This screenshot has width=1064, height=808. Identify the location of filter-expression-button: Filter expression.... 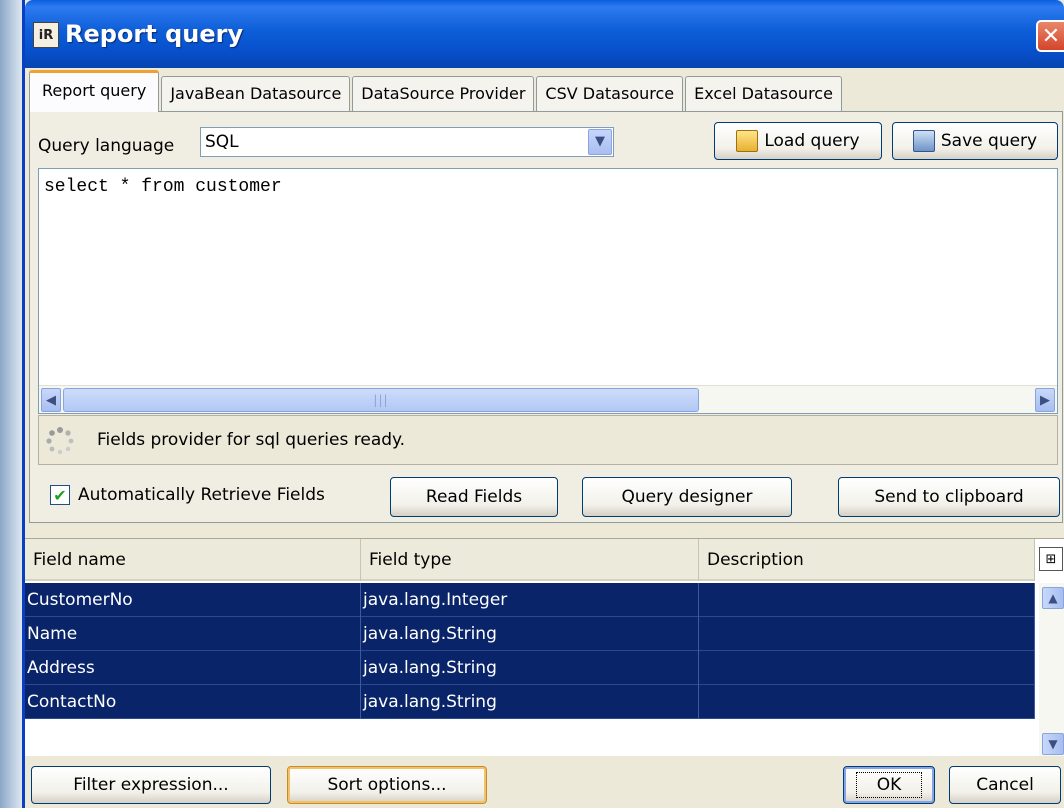
(151, 785).